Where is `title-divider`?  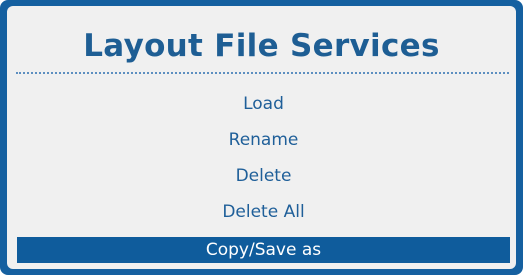 title-divider is located at coordinates (262, 73).